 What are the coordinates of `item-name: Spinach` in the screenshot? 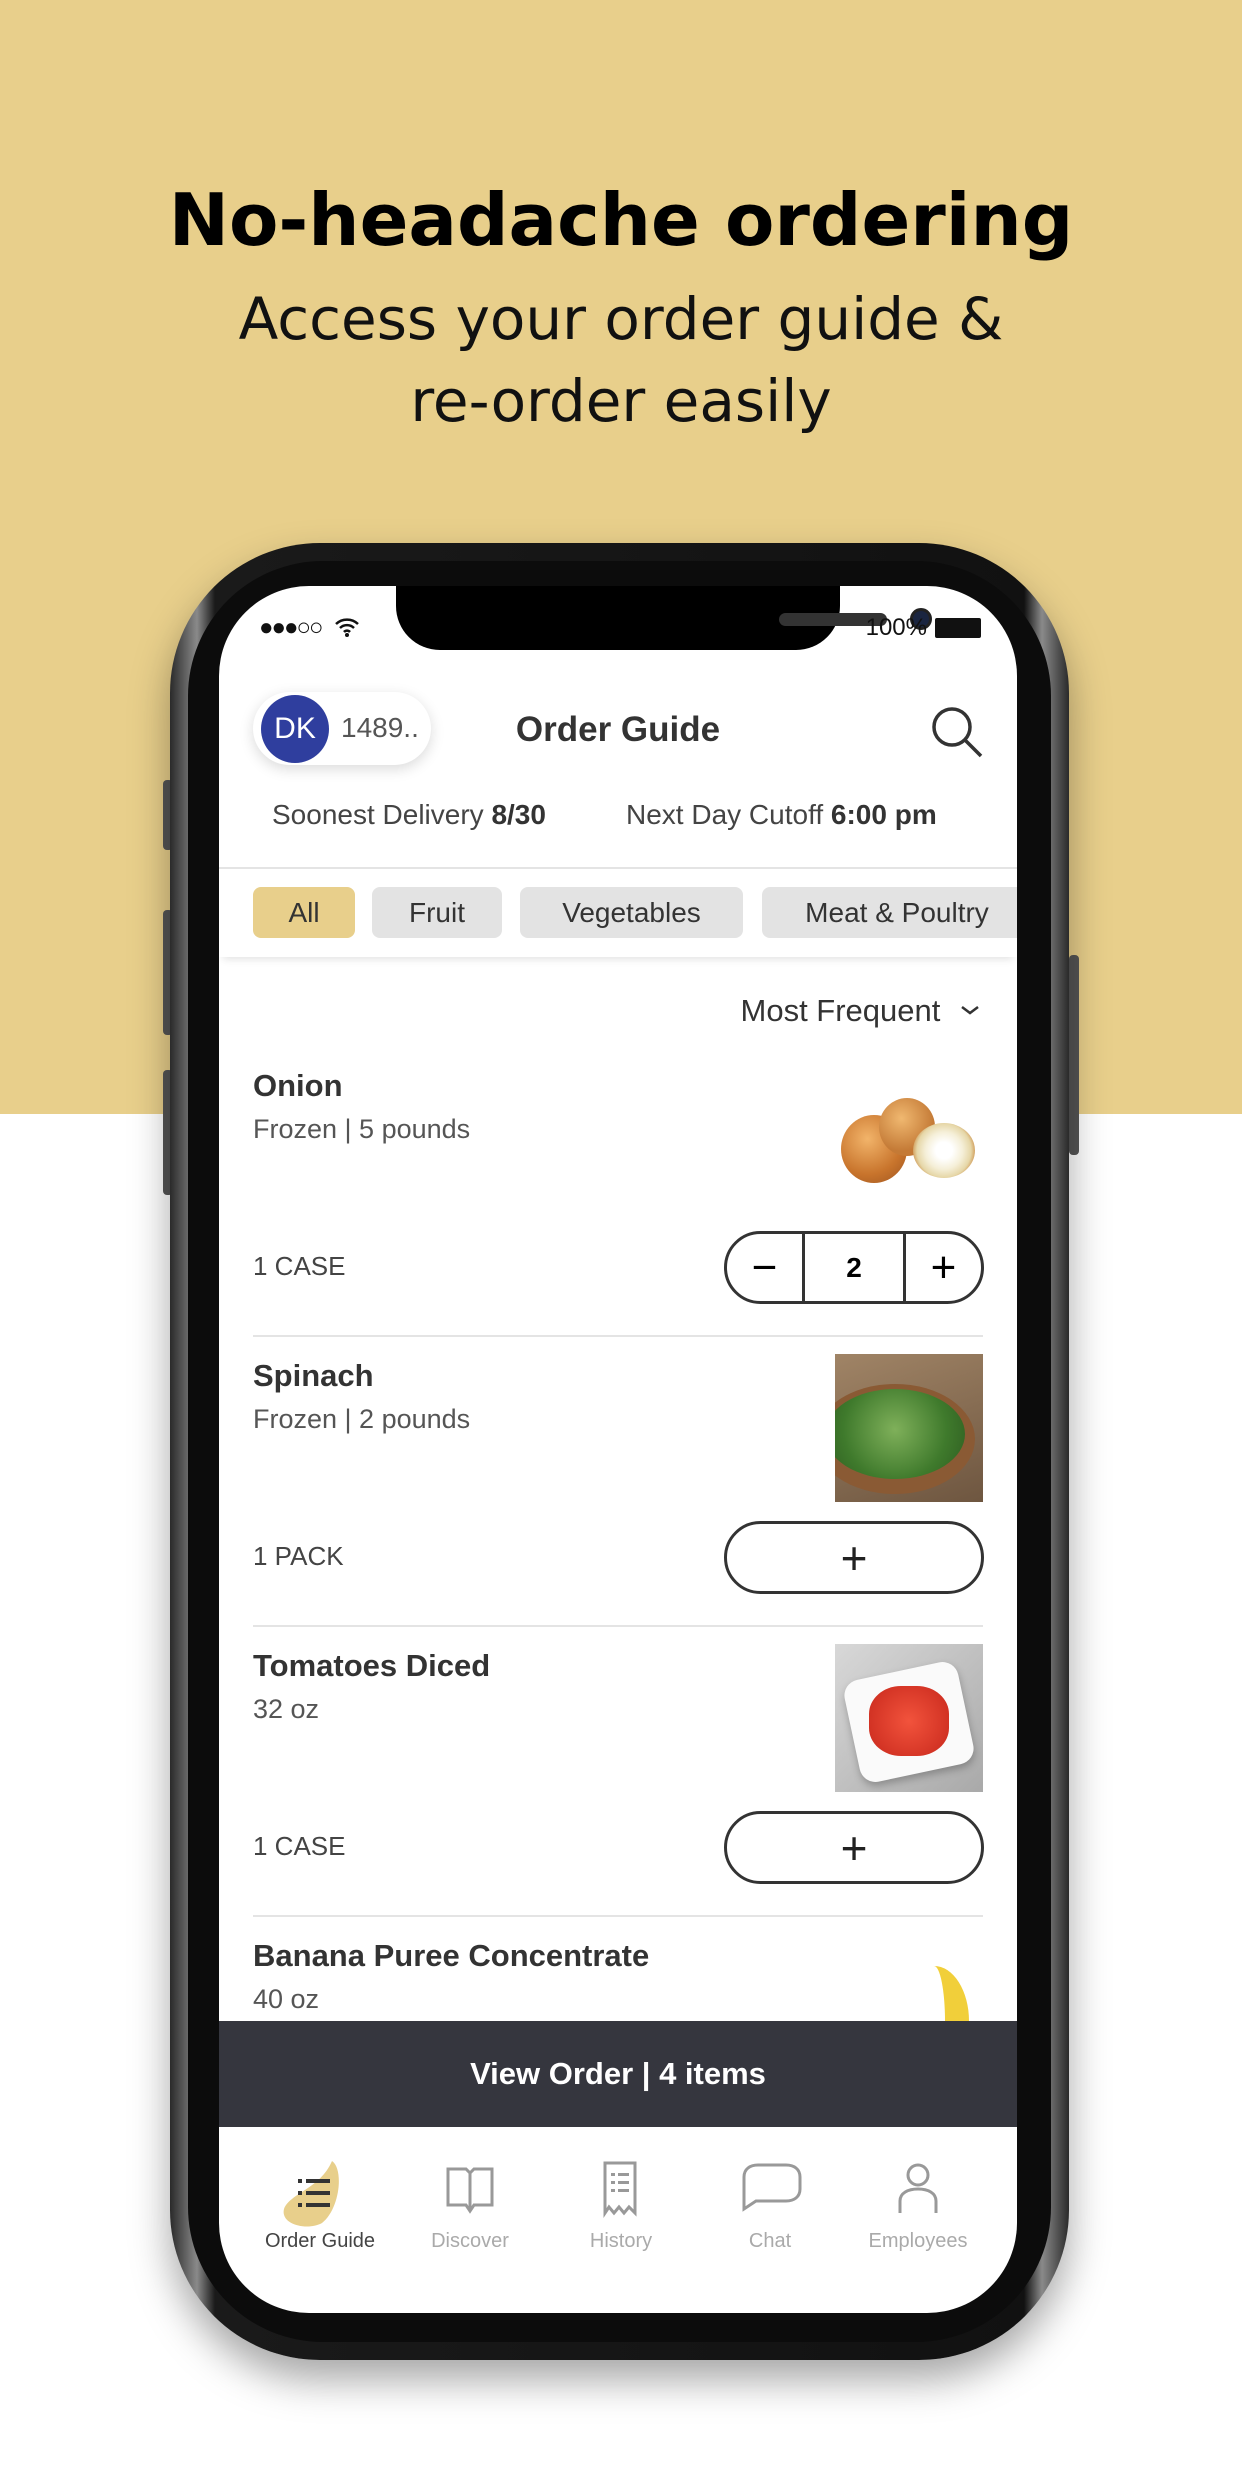 It's located at (313, 1375).